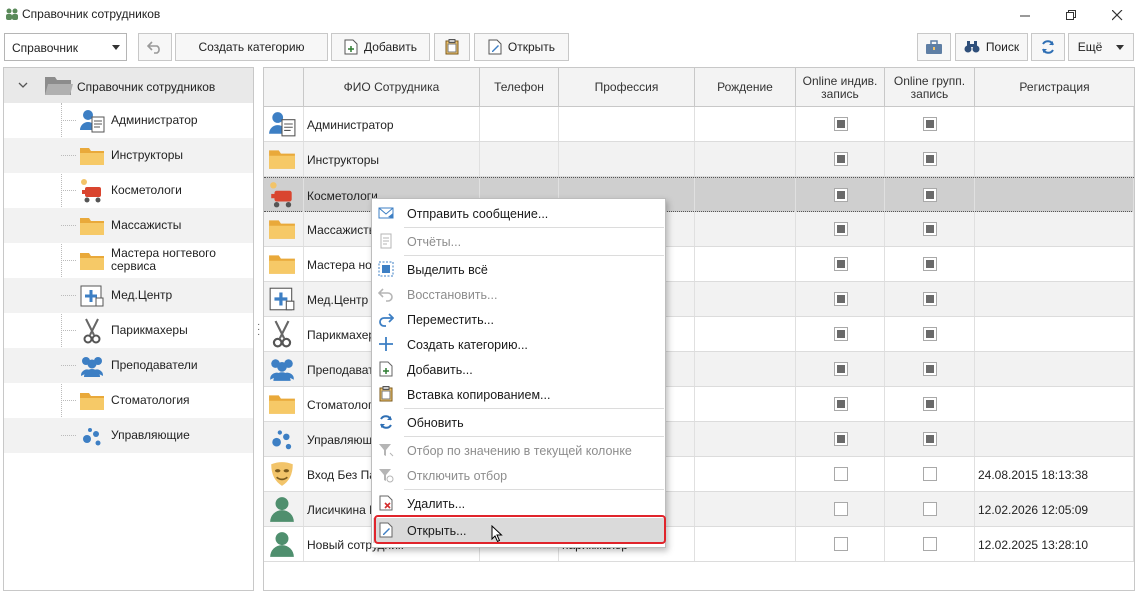 This screenshot has height=596, width=1139. I want to click on header-registration: Регистрация, so click(1054, 87).